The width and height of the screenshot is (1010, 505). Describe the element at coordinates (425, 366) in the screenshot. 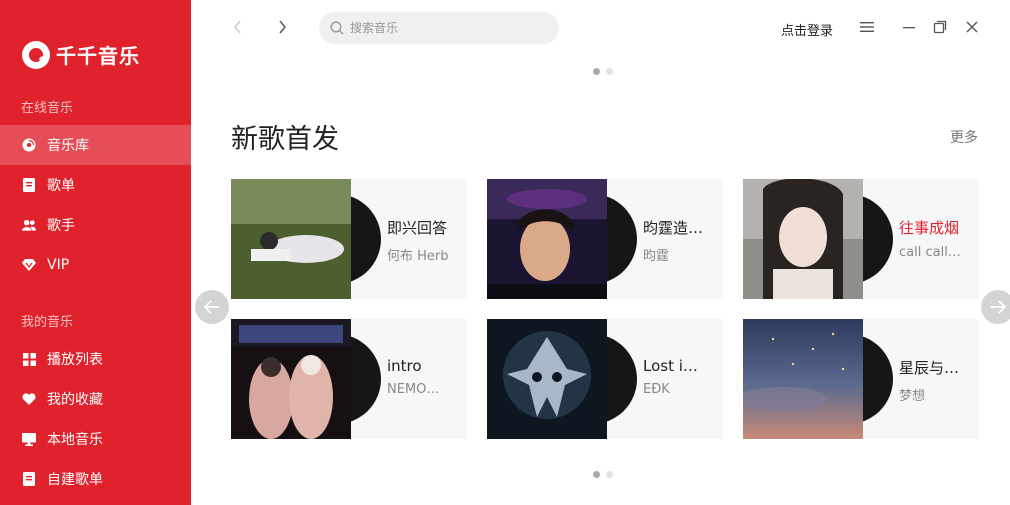

I see `song-title: intro` at that location.